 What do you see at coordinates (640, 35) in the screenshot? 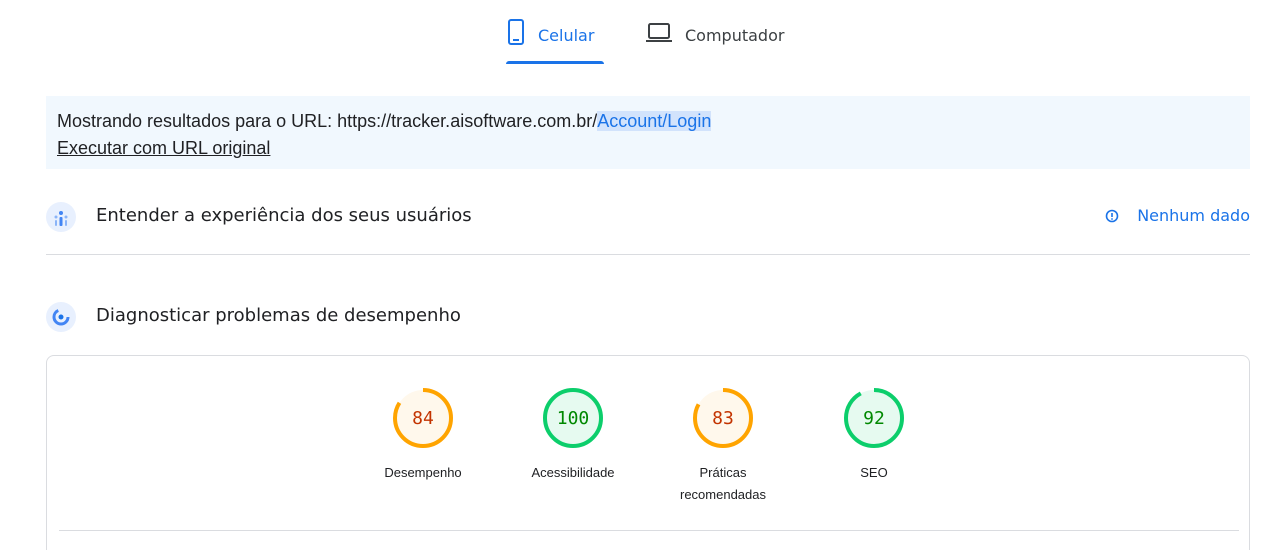
I see `device-tabs: Celular Computador` at bounding box center [640, 35].